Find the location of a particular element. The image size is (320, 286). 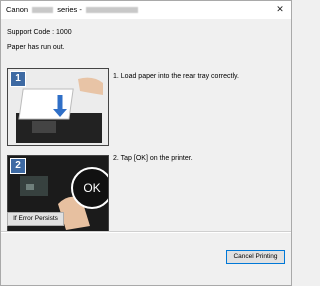

close-button: ✕ is located at coordinates (280, 9).